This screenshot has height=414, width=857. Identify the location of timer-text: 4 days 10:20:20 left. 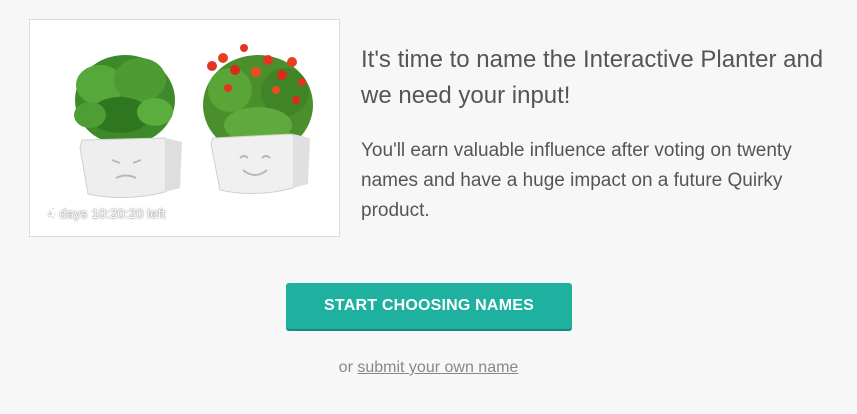
(107, 213).